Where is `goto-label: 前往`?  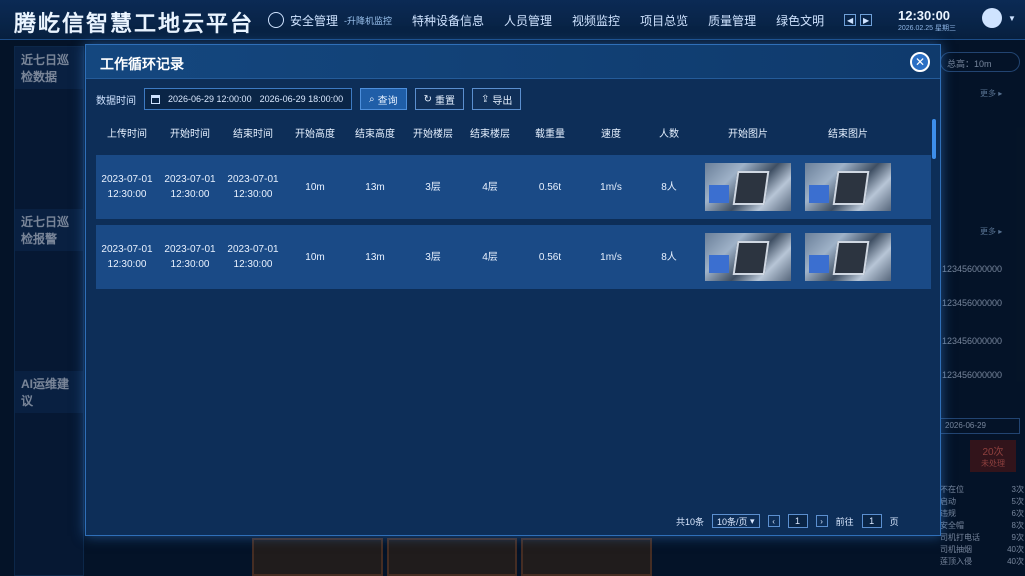 goto-label: 前往 is located at coordinates (844, 521).